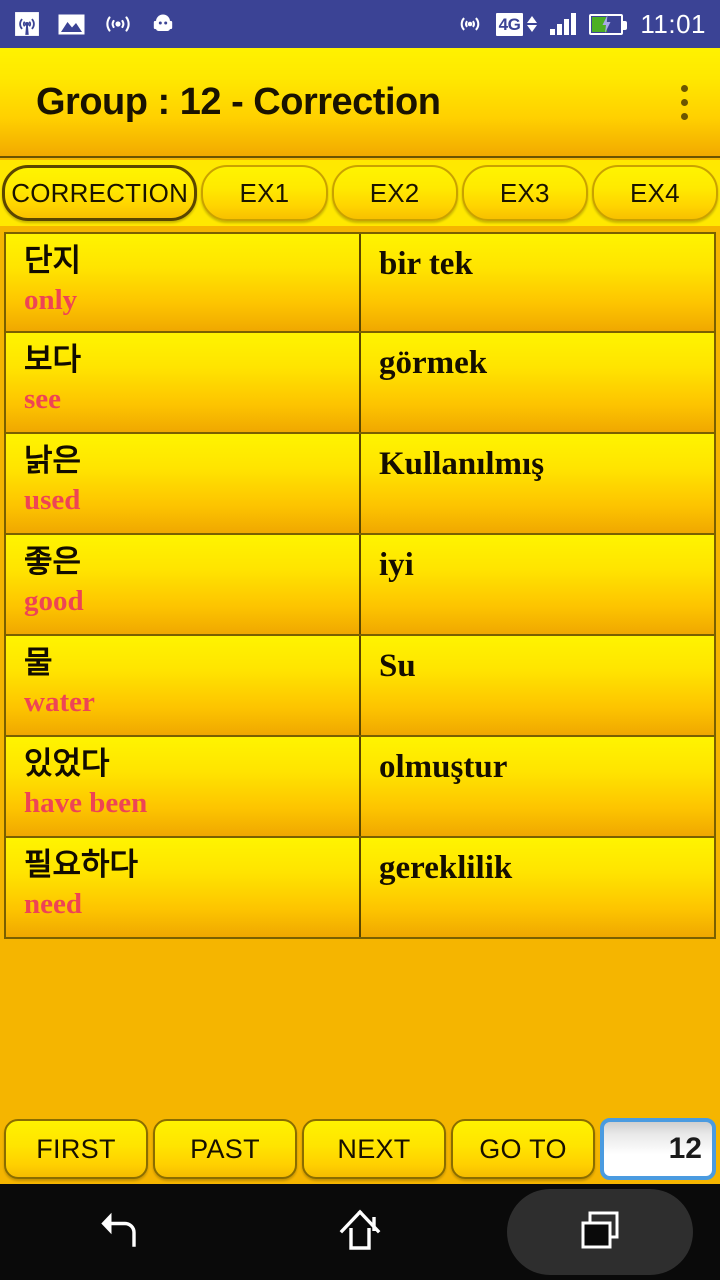  I want to click on translation-text: Su, so click(397, 666).